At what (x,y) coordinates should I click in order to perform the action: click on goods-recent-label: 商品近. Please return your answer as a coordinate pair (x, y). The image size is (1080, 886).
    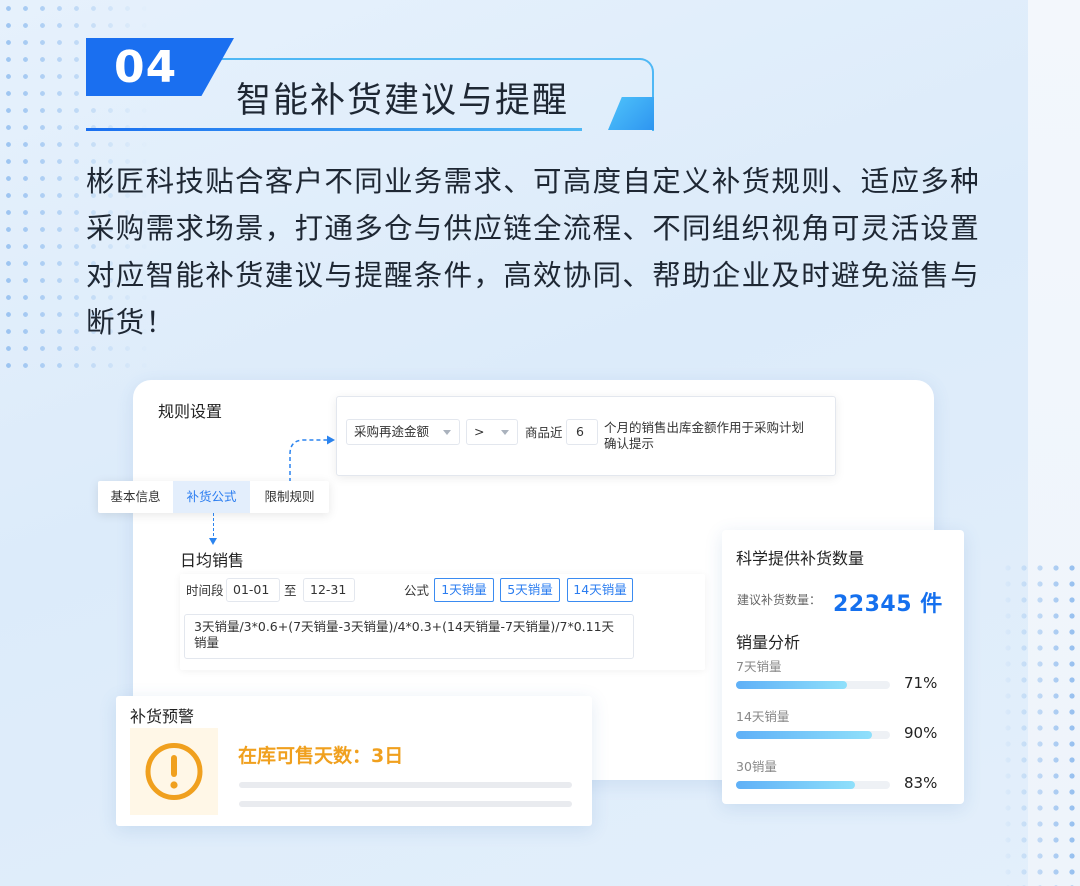
    Looking at the image, I should click on (544, 432).